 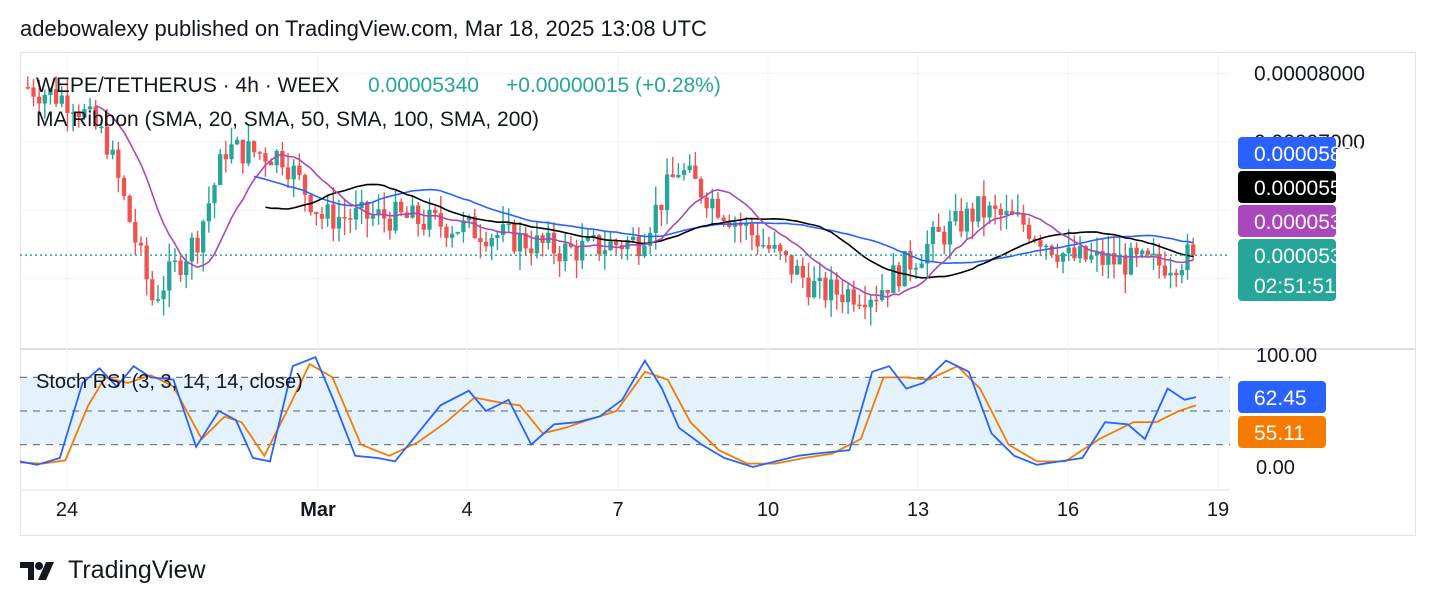 What do you see at coordinates (1309, 188) in the screenshot?
I see `sma-200-badge-label: 0.00005515` at bounding box center [1309, 188].